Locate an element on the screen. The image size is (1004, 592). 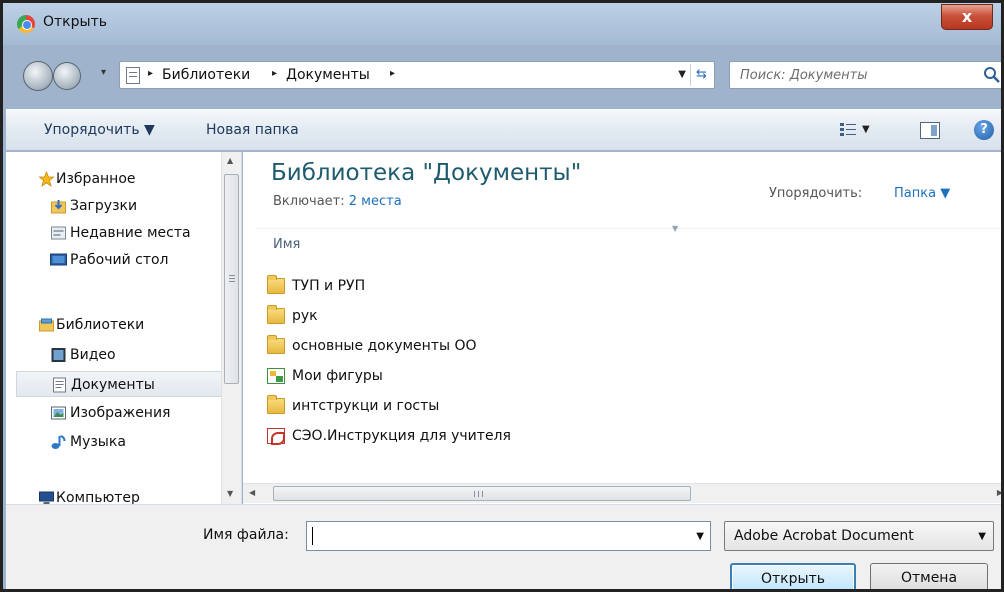
nav-item-downloads: Загрузки is located at coordinates (123, 206).